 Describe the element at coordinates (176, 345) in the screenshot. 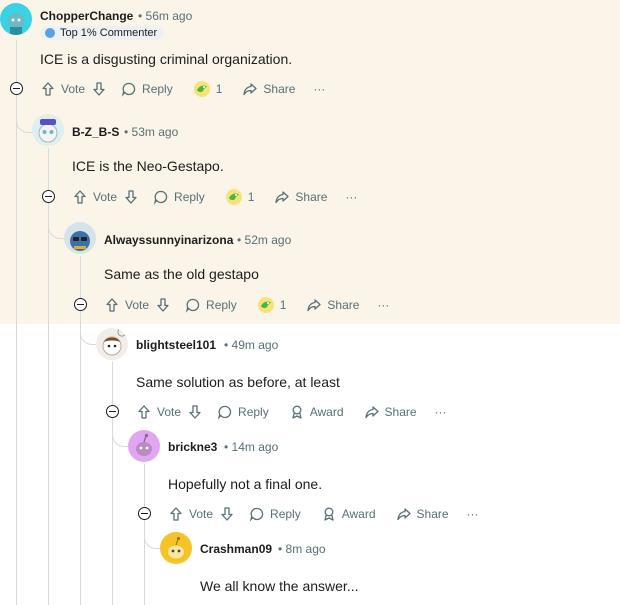

I see `username: blightsteel101` at that location.